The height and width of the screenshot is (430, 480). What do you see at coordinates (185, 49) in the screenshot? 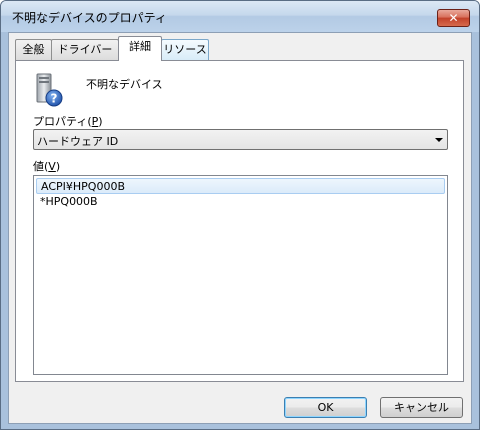
I see `tab-resources: リソース` at bounding box center [185, 49].